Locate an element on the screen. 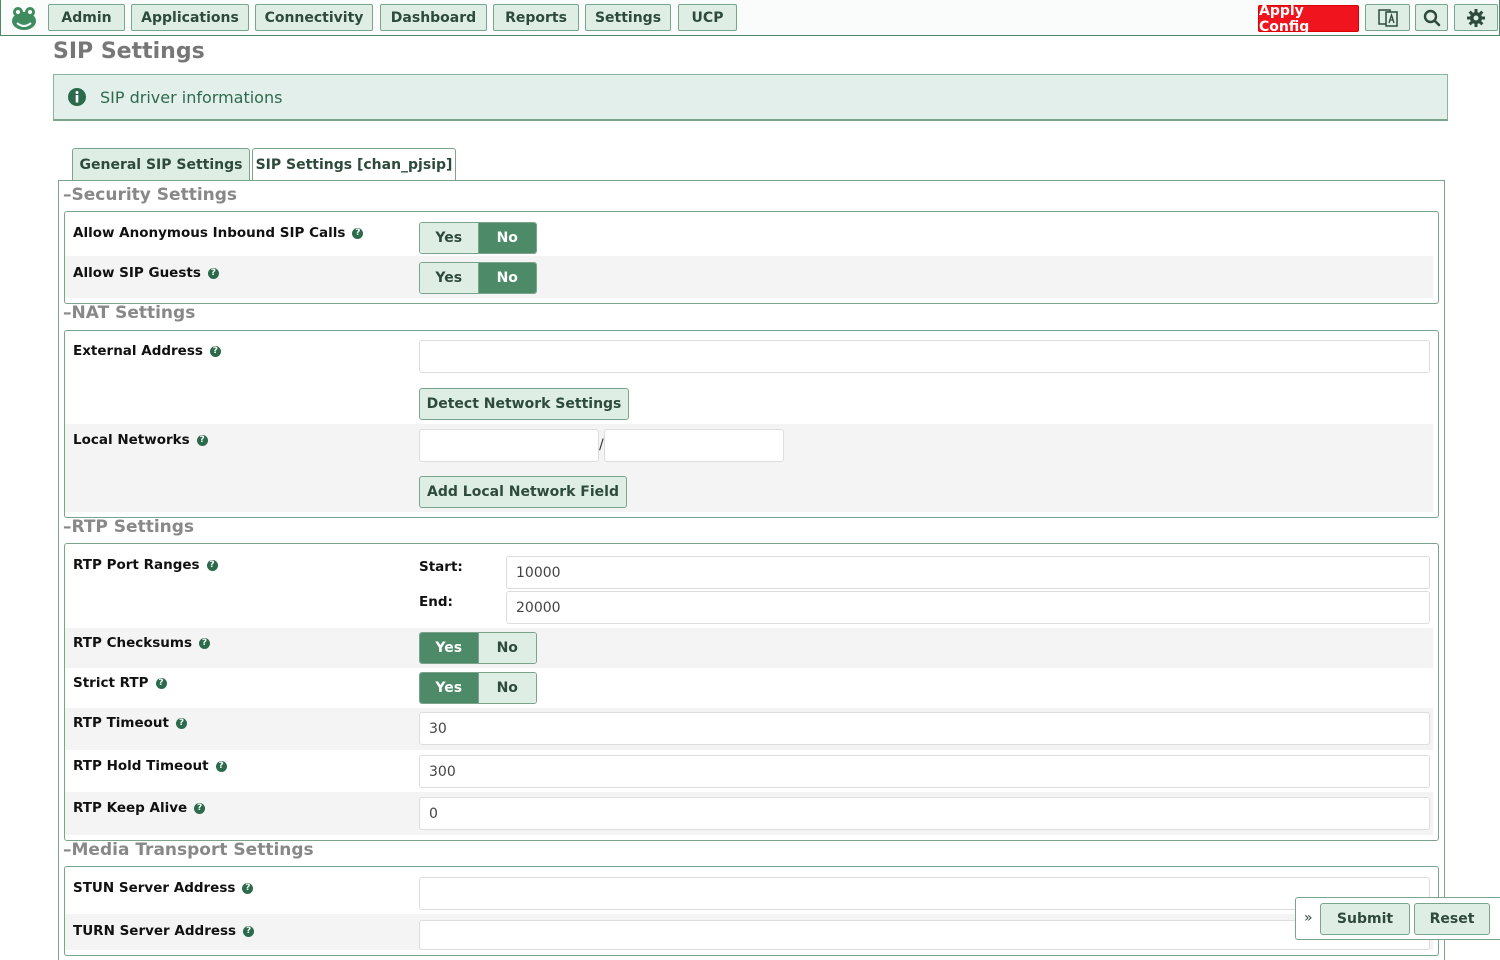  local-networks-label: Local Networks? is located at coordinates (140, 440).